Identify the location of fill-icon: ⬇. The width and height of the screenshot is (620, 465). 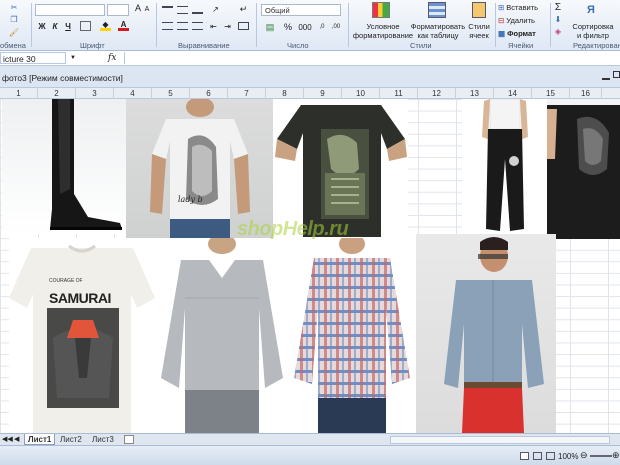
(558, 19).